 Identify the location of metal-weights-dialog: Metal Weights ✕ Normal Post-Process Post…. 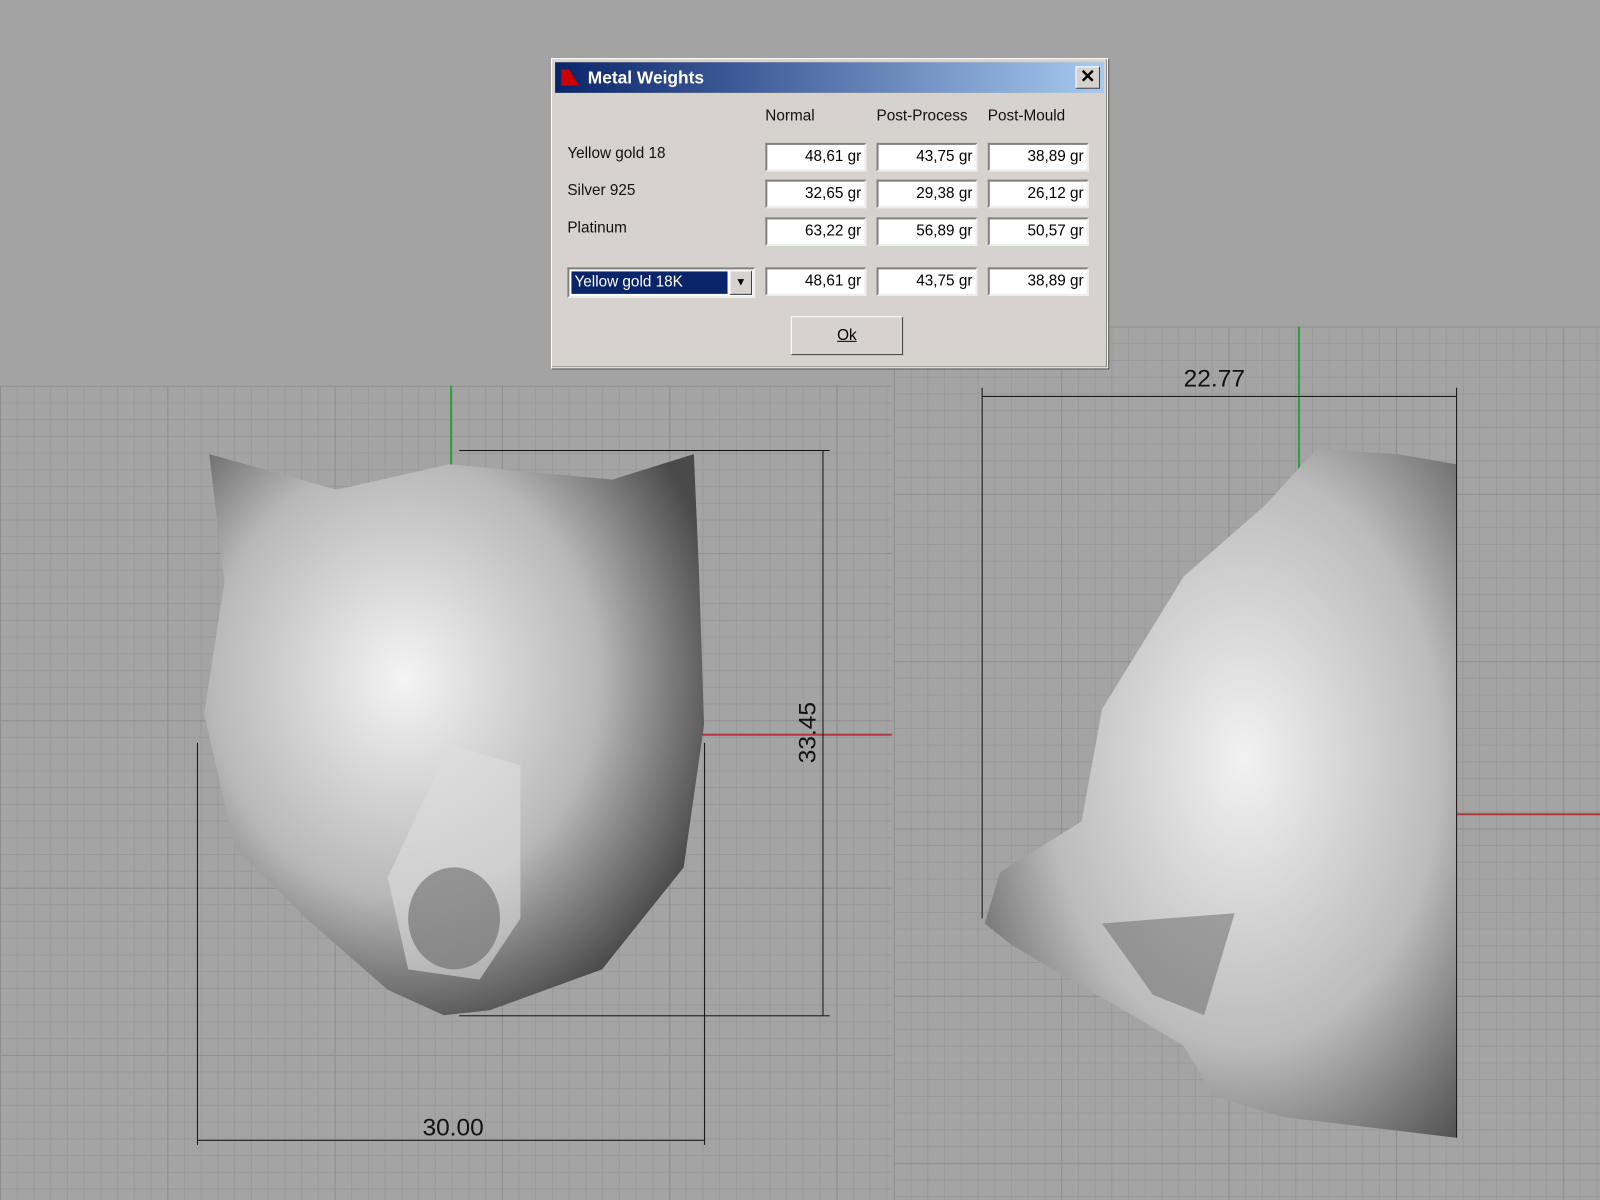
(830, 213).